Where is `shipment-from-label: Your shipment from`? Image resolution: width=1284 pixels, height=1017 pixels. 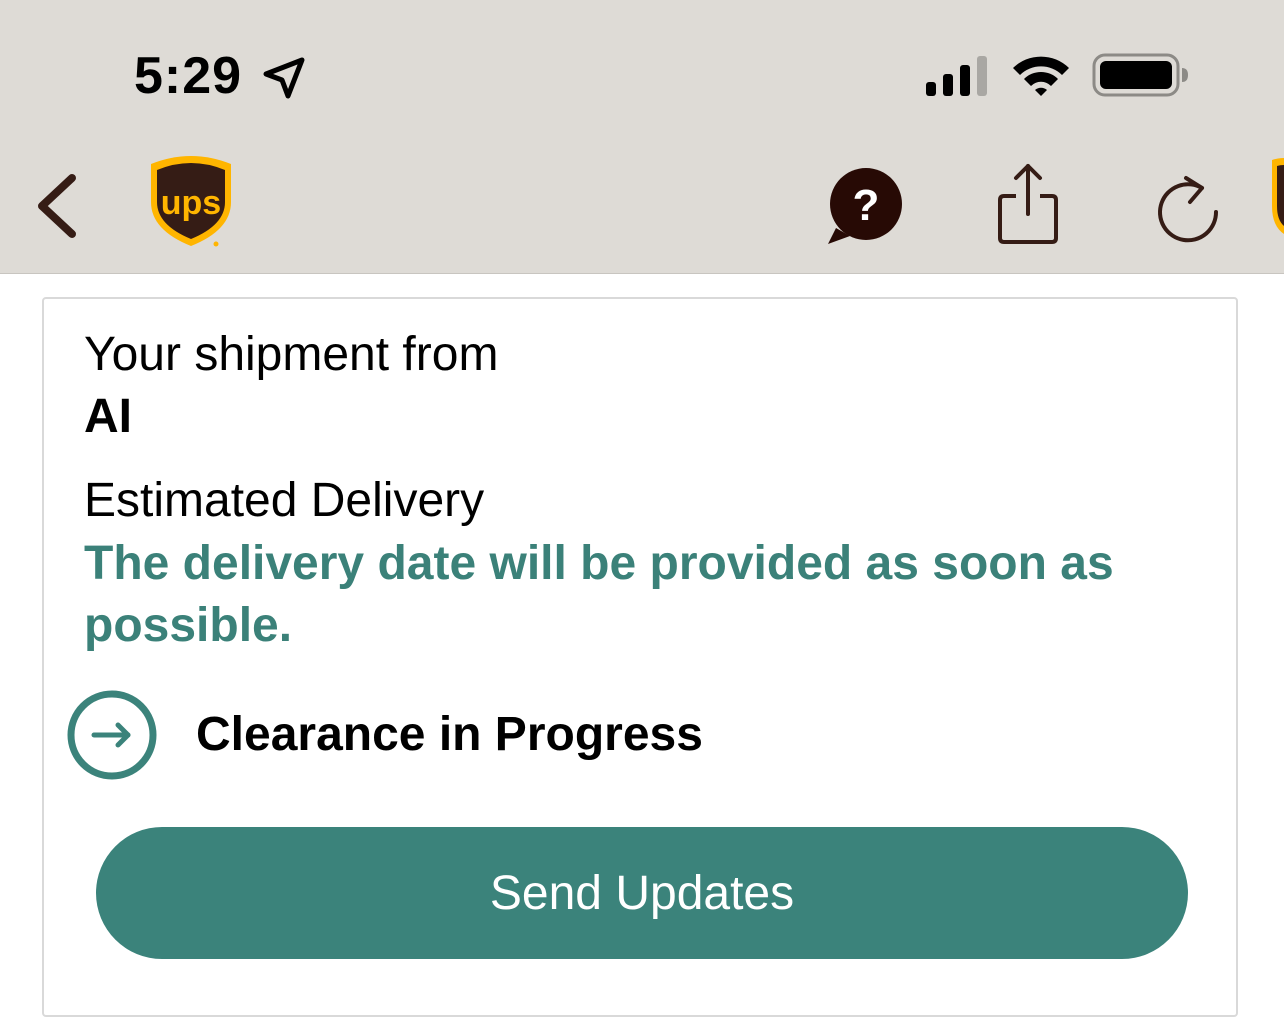 shipment-from-label: Your shipment from is located at coordinates (291, 354).